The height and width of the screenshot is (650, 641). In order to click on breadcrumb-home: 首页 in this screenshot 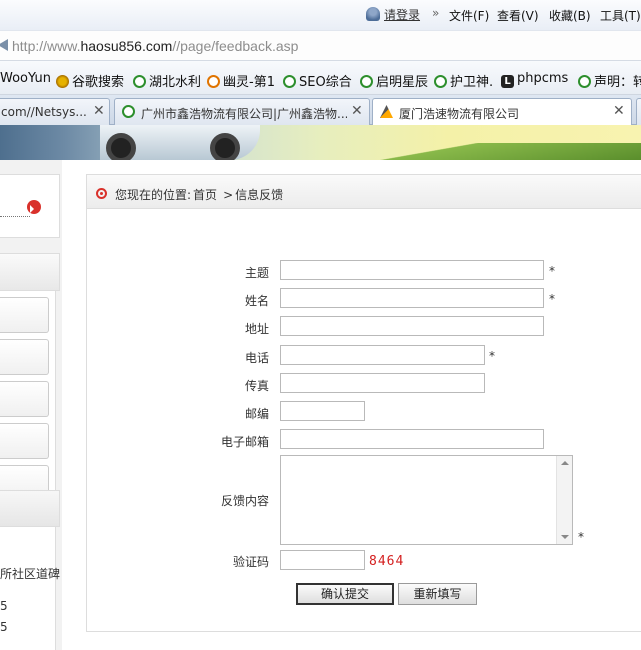, I will do `click(205, 195)`.